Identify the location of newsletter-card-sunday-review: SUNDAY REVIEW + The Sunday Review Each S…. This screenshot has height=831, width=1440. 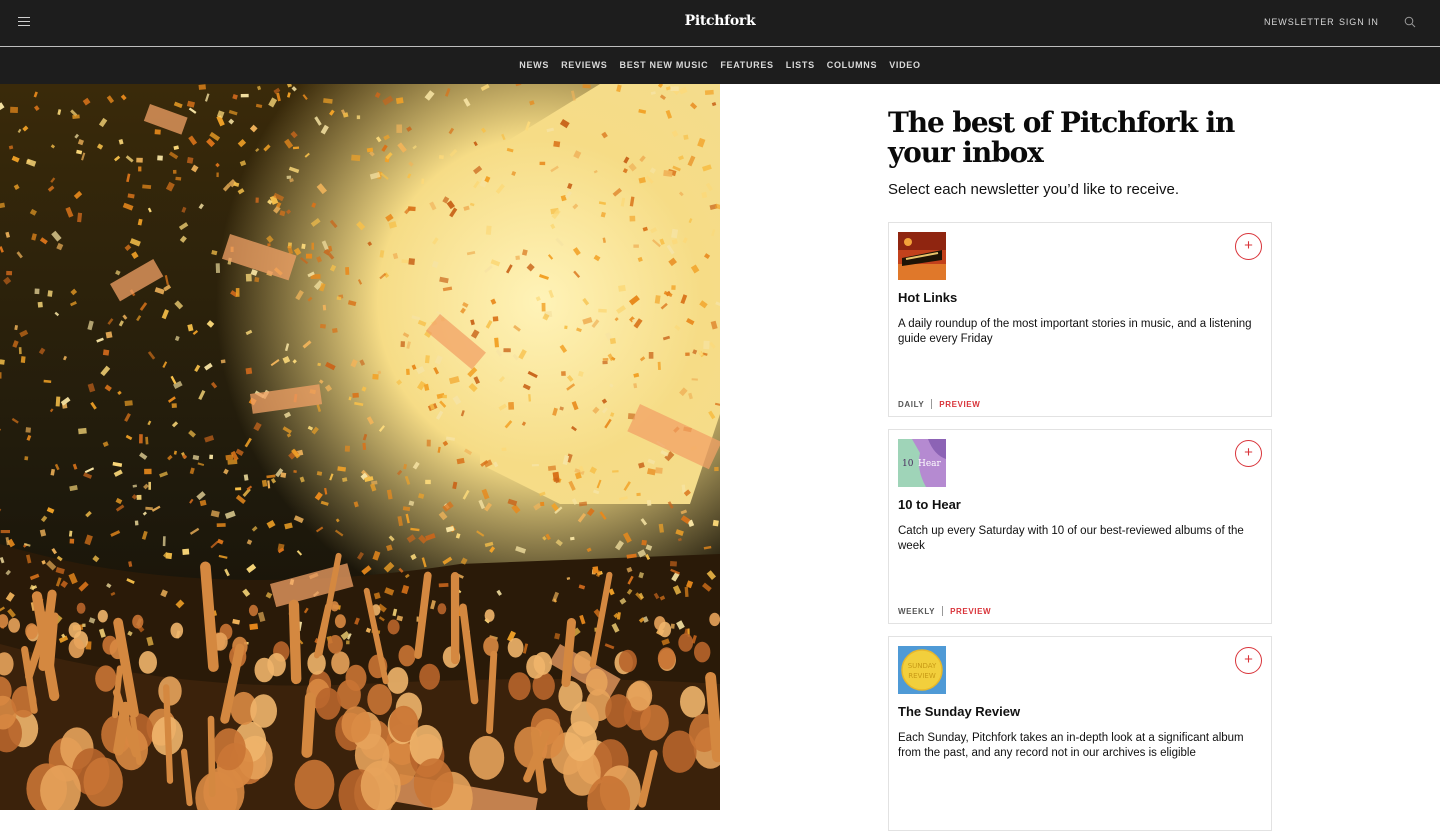
(1080, 733).